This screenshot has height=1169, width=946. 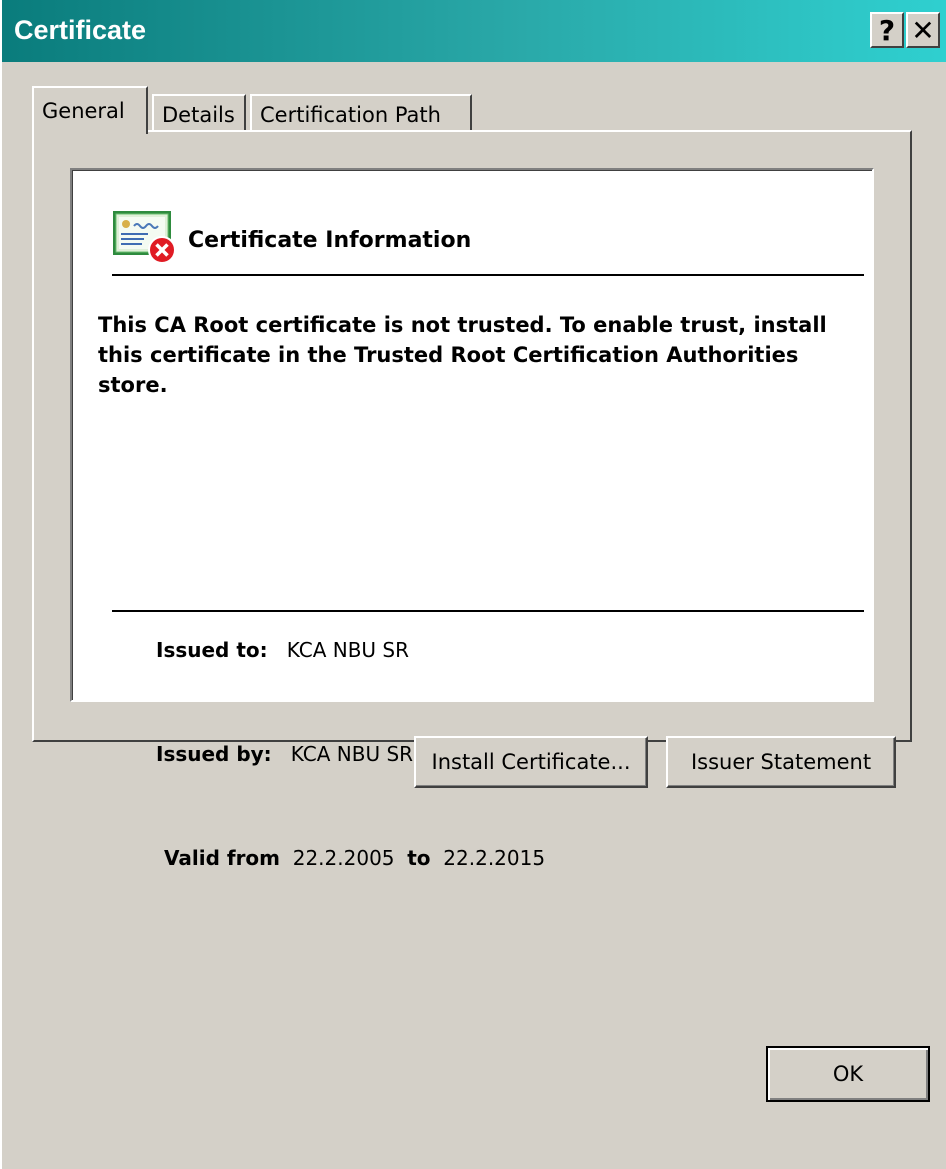 I want to click on issued-by-row: Issued by: KCA NBU SR, so click(x=284, y=754).